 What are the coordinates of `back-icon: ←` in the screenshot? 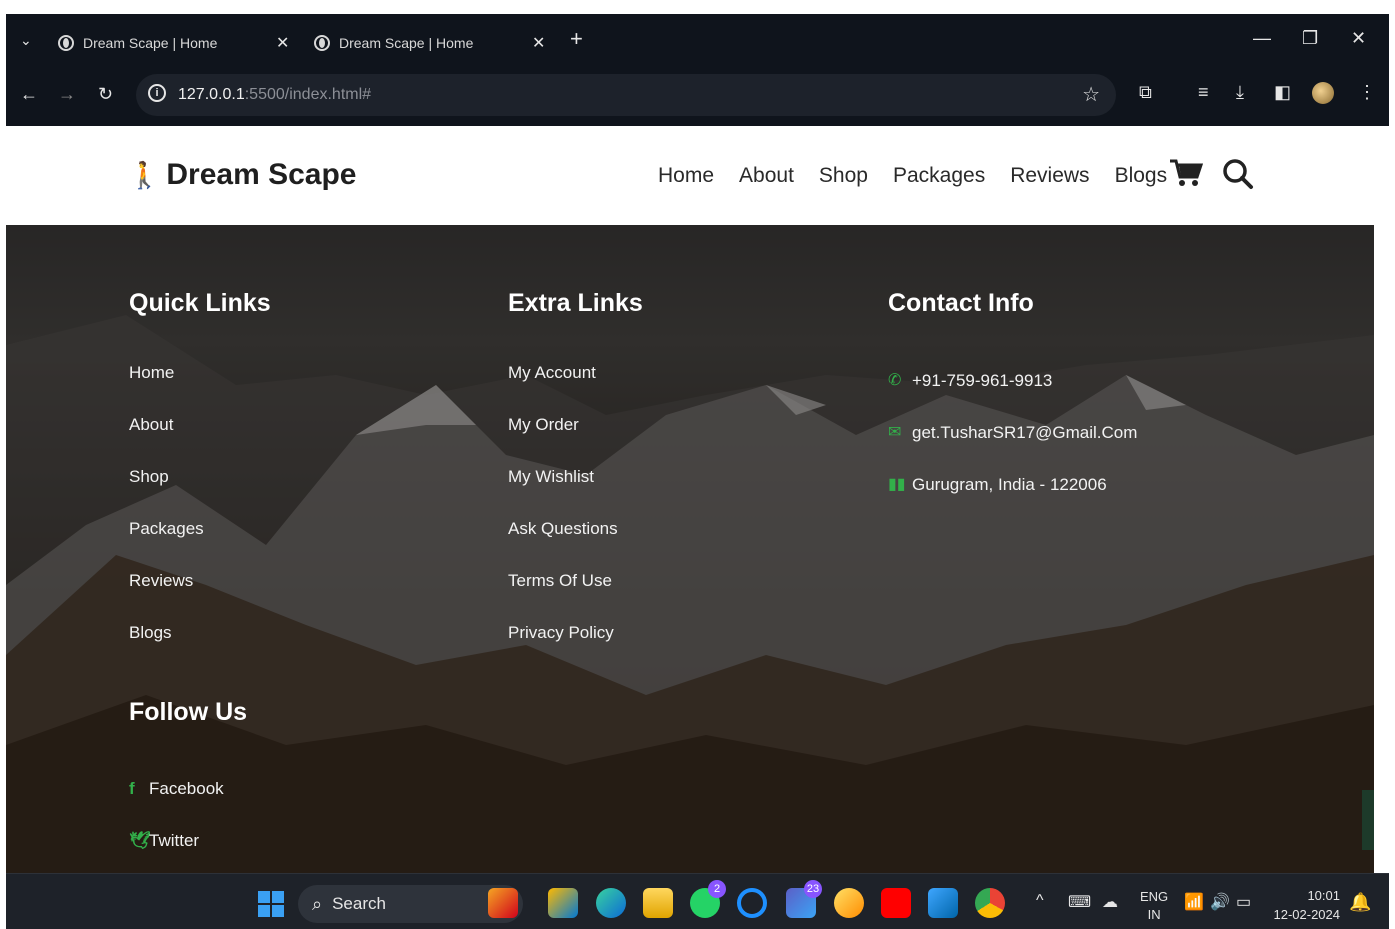 It's located at (29, 94).